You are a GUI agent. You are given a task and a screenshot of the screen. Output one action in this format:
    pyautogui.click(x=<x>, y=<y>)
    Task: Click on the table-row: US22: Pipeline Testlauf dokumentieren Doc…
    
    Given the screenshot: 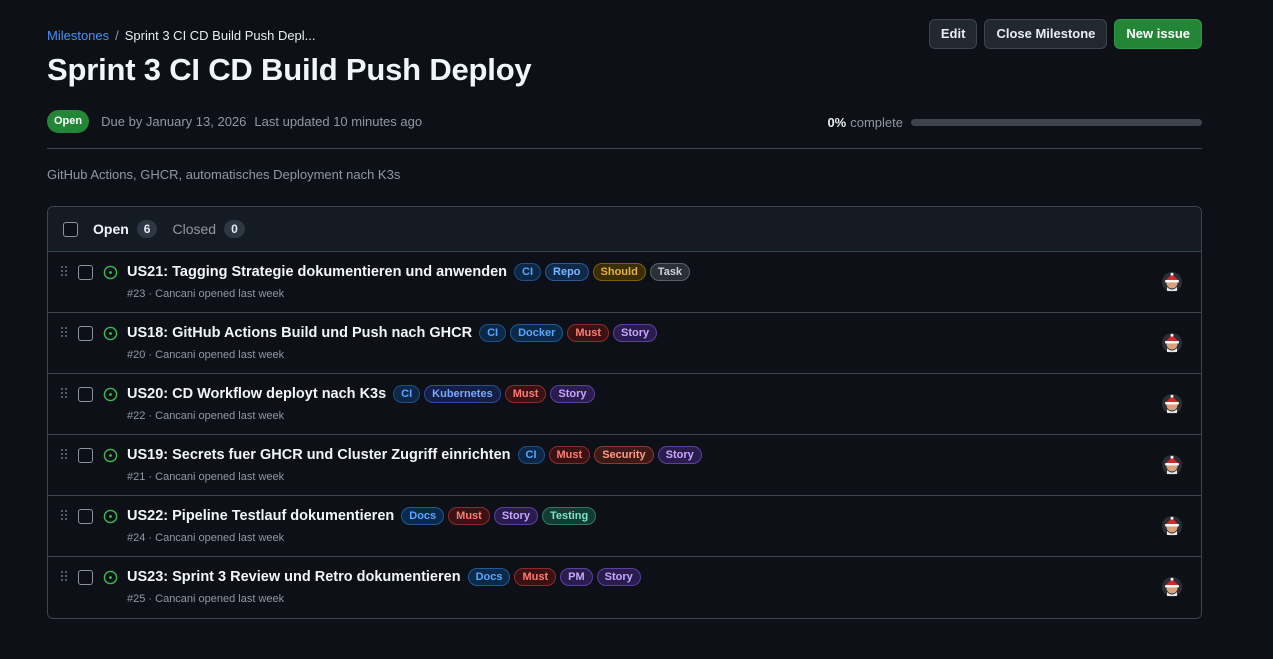 What is the action you would take?
    pyautogui.click(x=624, y=526)
    